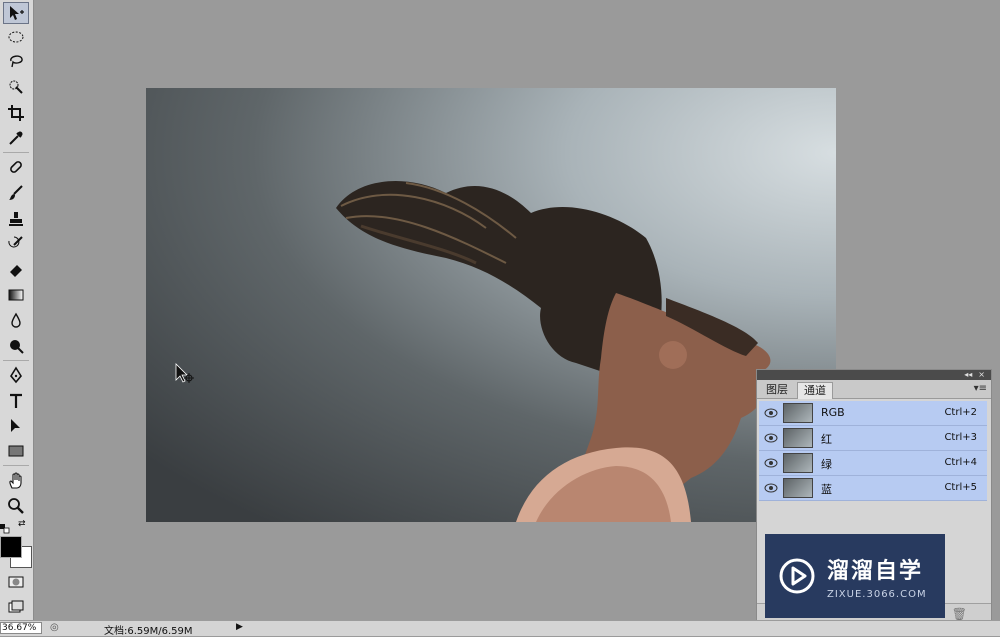 This screenshot has width=1000, height=637. Describe the element at coordinates (826, 489) in the screenshot. I see `channel-name: 蓝` at that location.